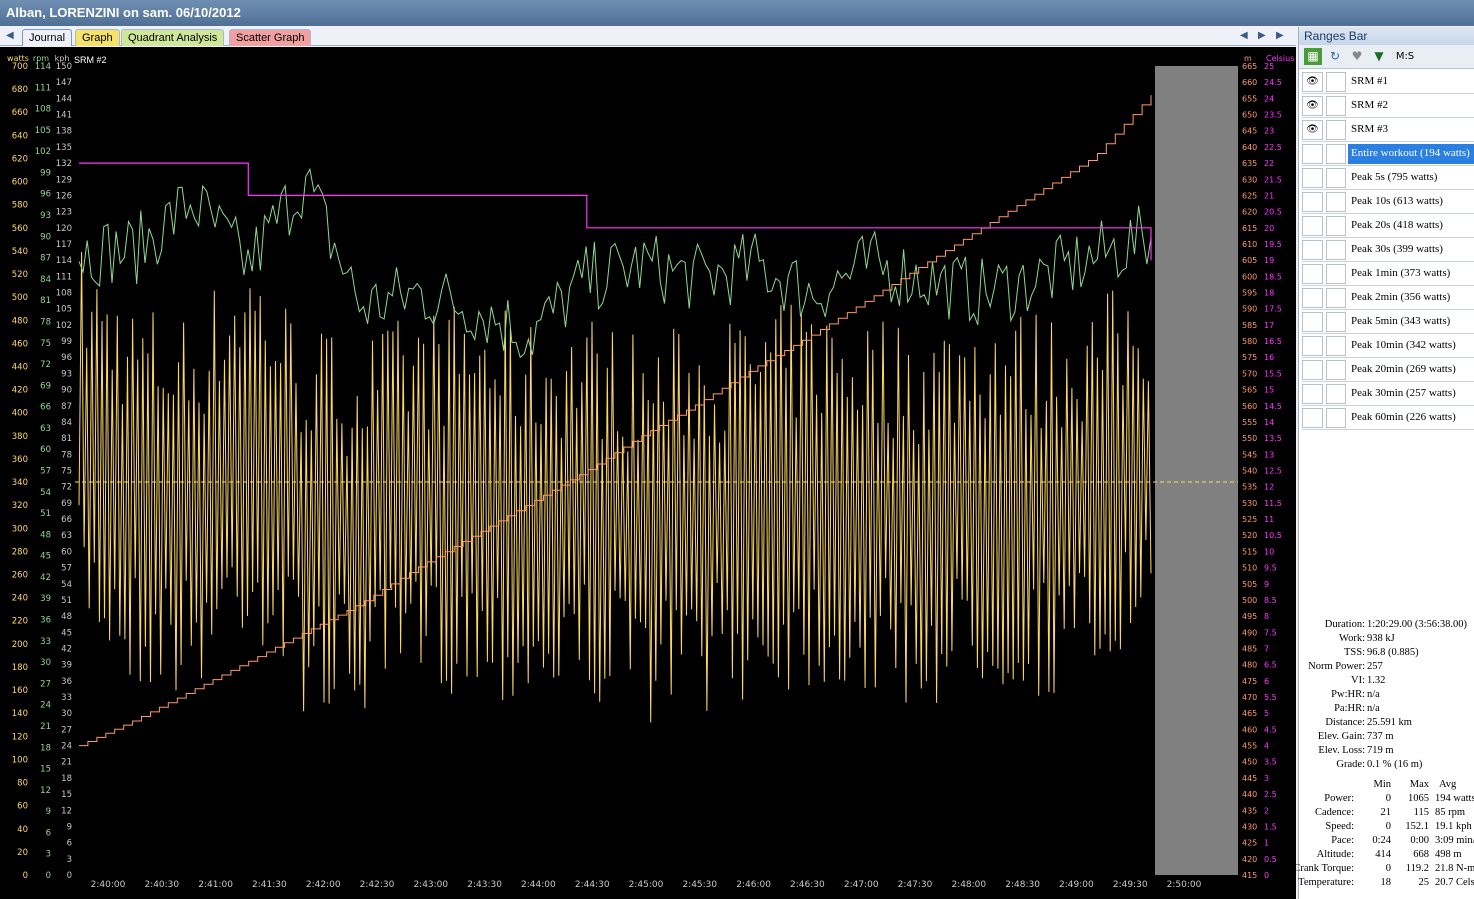 This screenshot has width=1474, height=899. I want to click on range-item: 👁 SRM #3, so click(1388, 130).